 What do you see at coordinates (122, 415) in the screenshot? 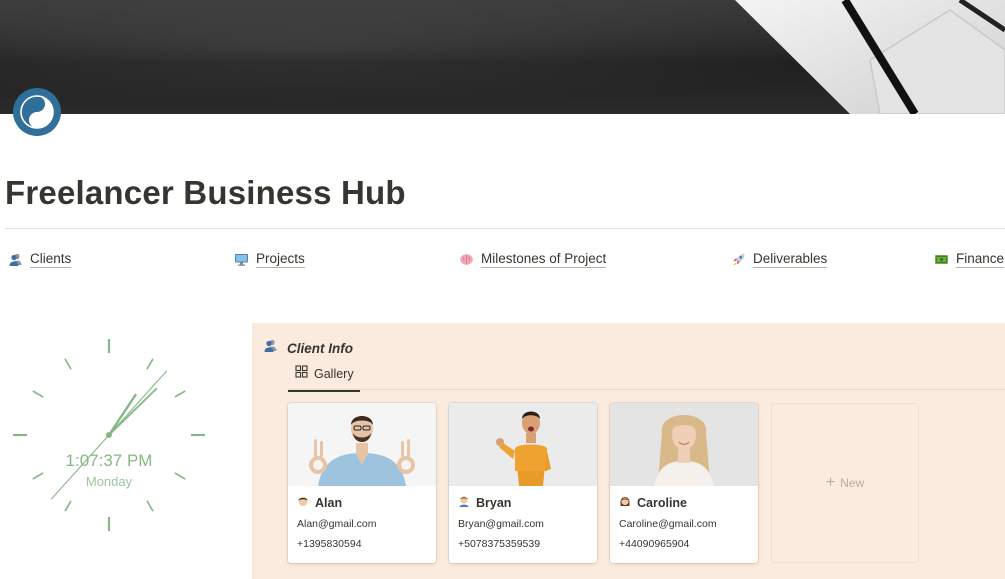
I see `clock-hour-hand` at bounding box center [122, 415].